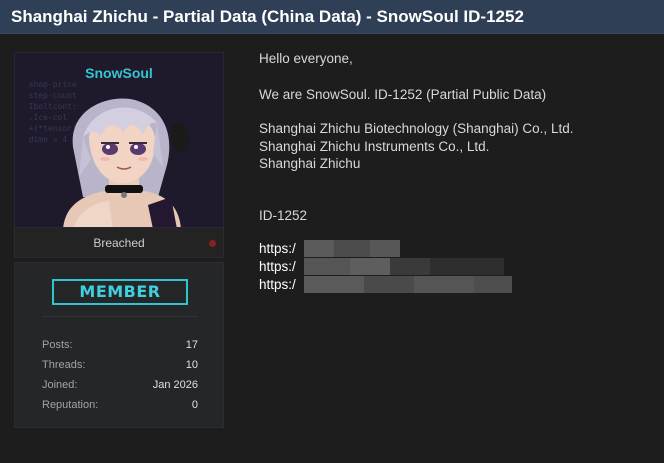  Describe the element at coordinates (212, 243) in the screenshot. I see `offline-status-dot-icon` at that location.